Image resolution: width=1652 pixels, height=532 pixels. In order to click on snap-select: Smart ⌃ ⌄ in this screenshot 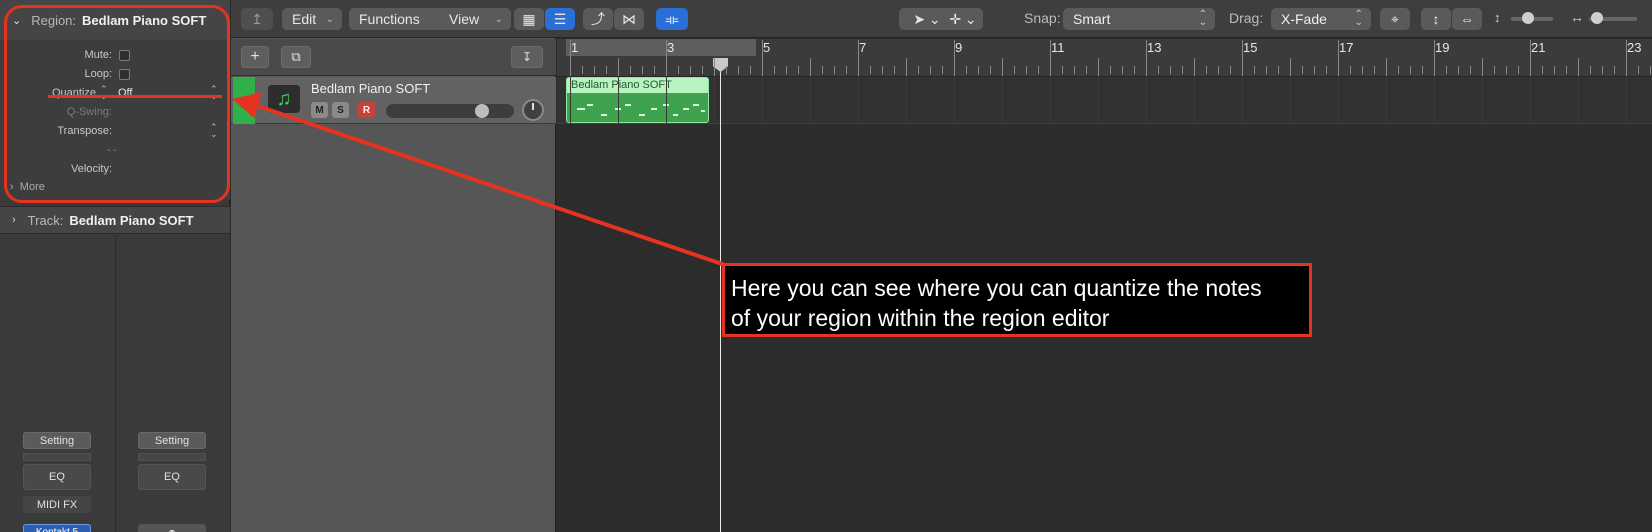, I will do `click(1139, 19)`.